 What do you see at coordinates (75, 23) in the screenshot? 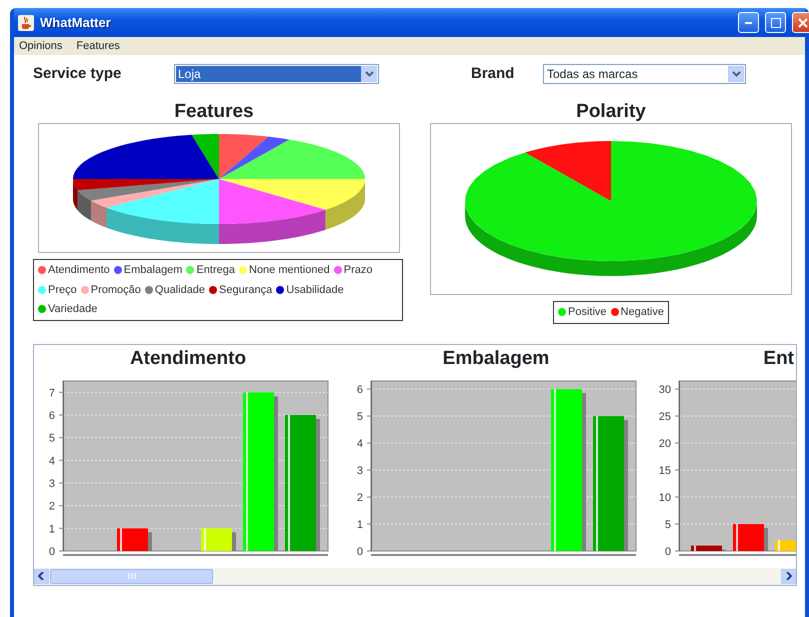
I see `window-title: WhatMatter` at bounding box center [75, 23].